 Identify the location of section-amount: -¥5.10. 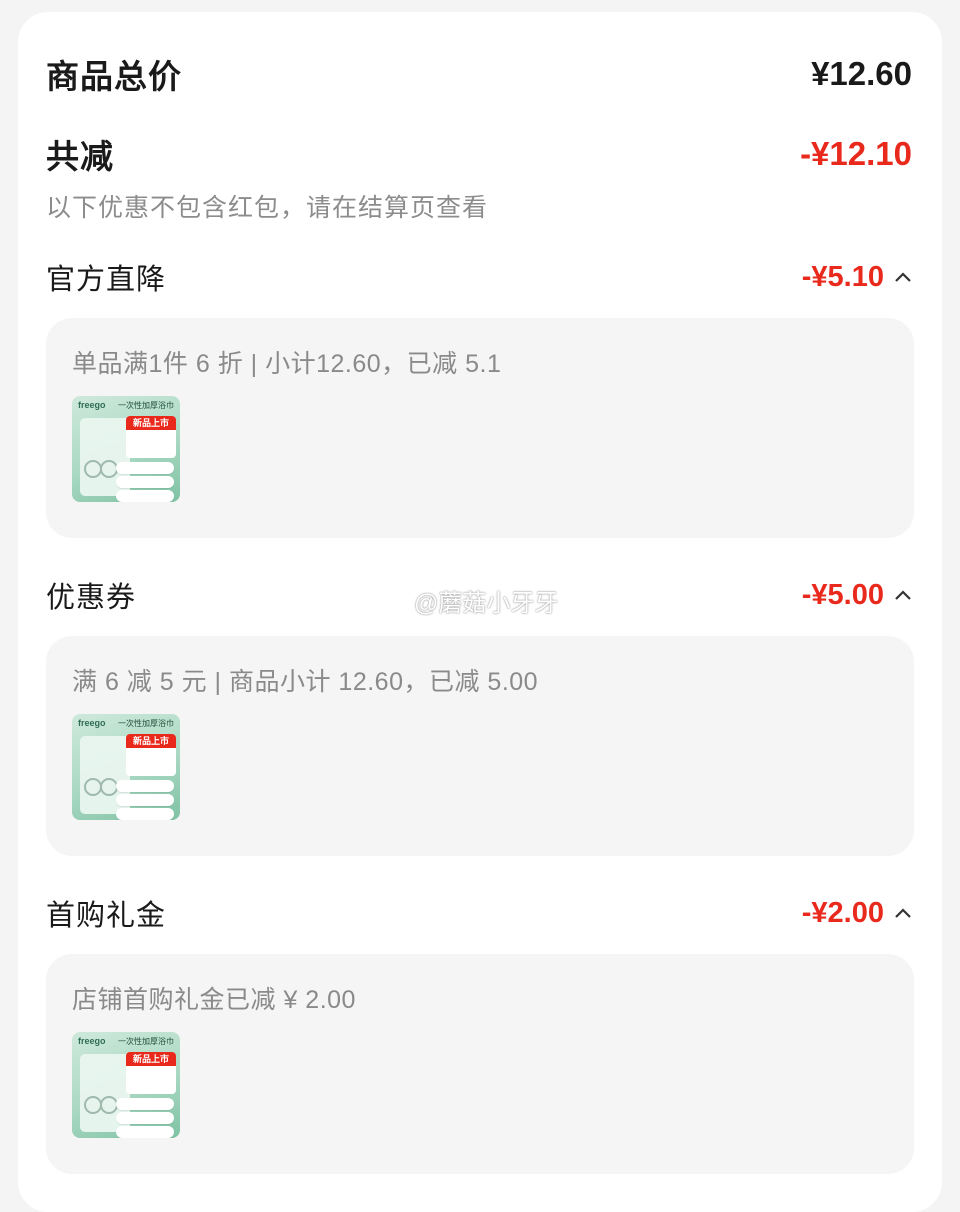
(857, 277).